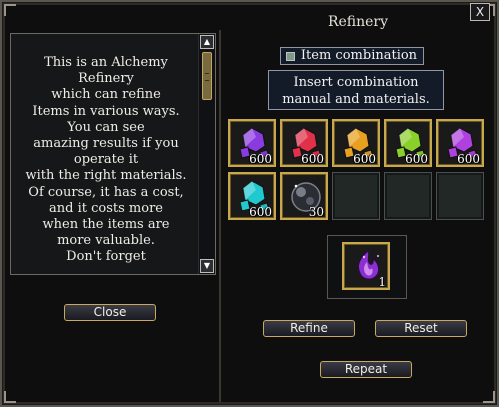  I want to click on close-window-button: X, so click(480, 12).